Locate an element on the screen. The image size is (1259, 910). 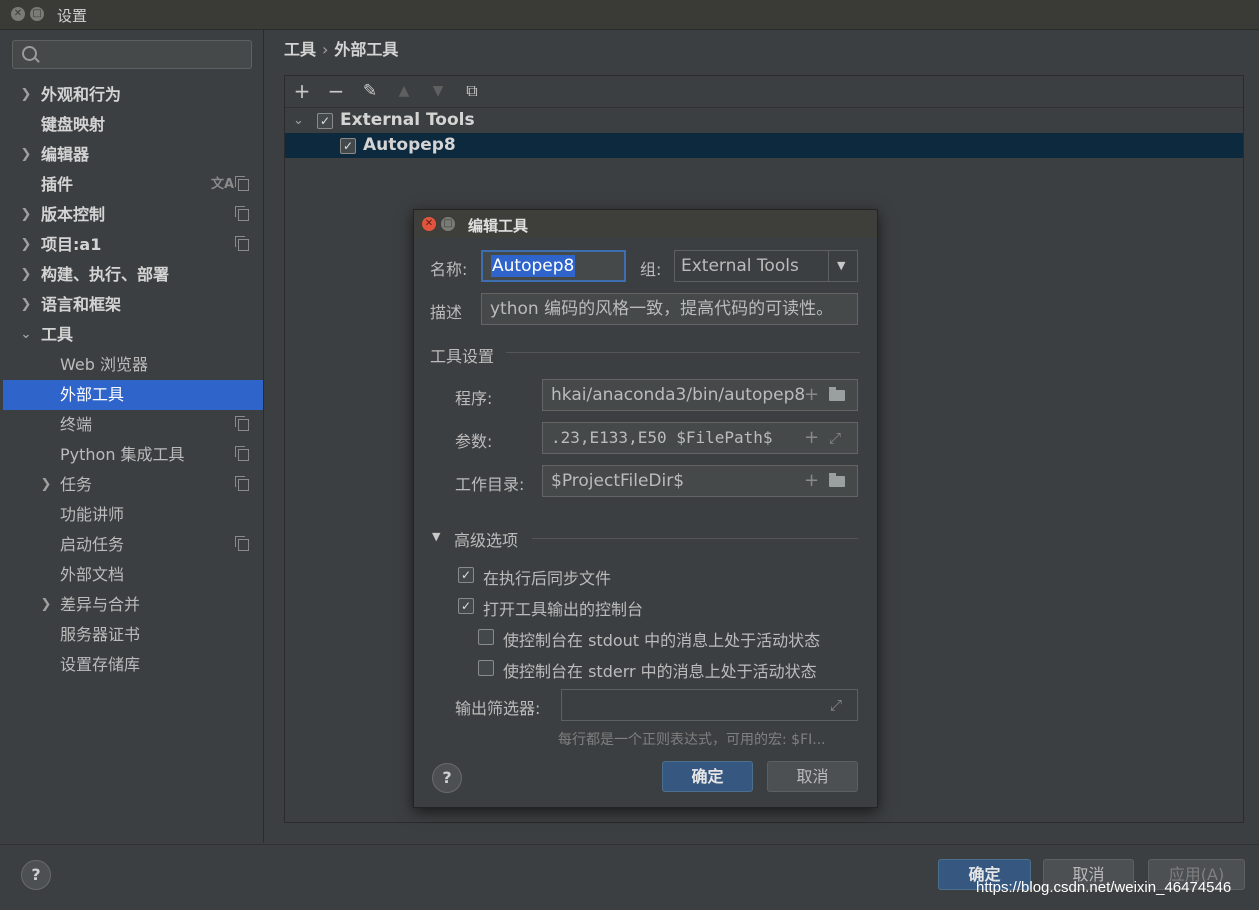
sync-files-checkbox: ✓ is located at coordinates (466, 575).